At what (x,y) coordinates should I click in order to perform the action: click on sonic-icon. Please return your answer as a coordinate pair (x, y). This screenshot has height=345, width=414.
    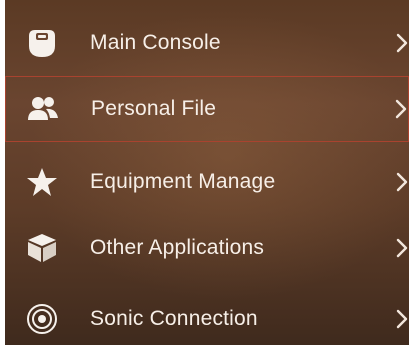
    Looking at the image, I should click on (42, 319).